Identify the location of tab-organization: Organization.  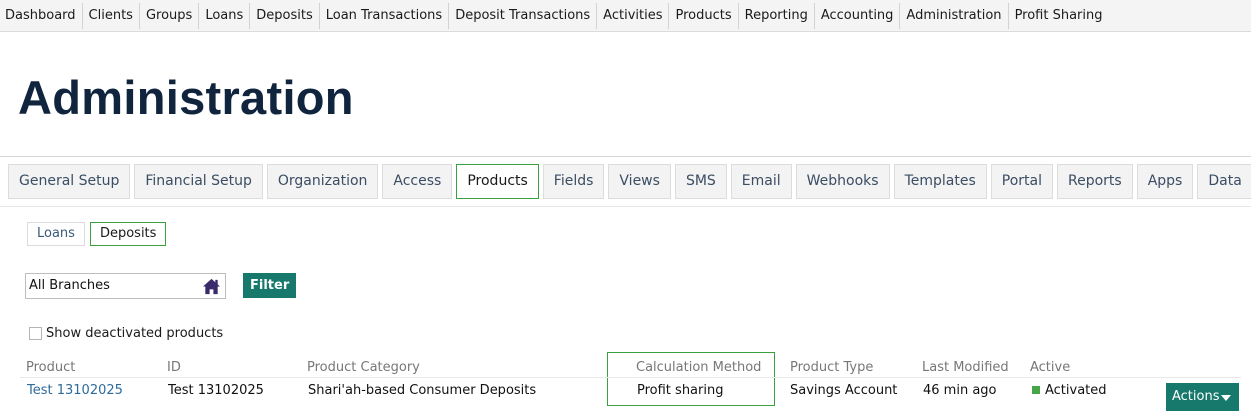
(322, 181).